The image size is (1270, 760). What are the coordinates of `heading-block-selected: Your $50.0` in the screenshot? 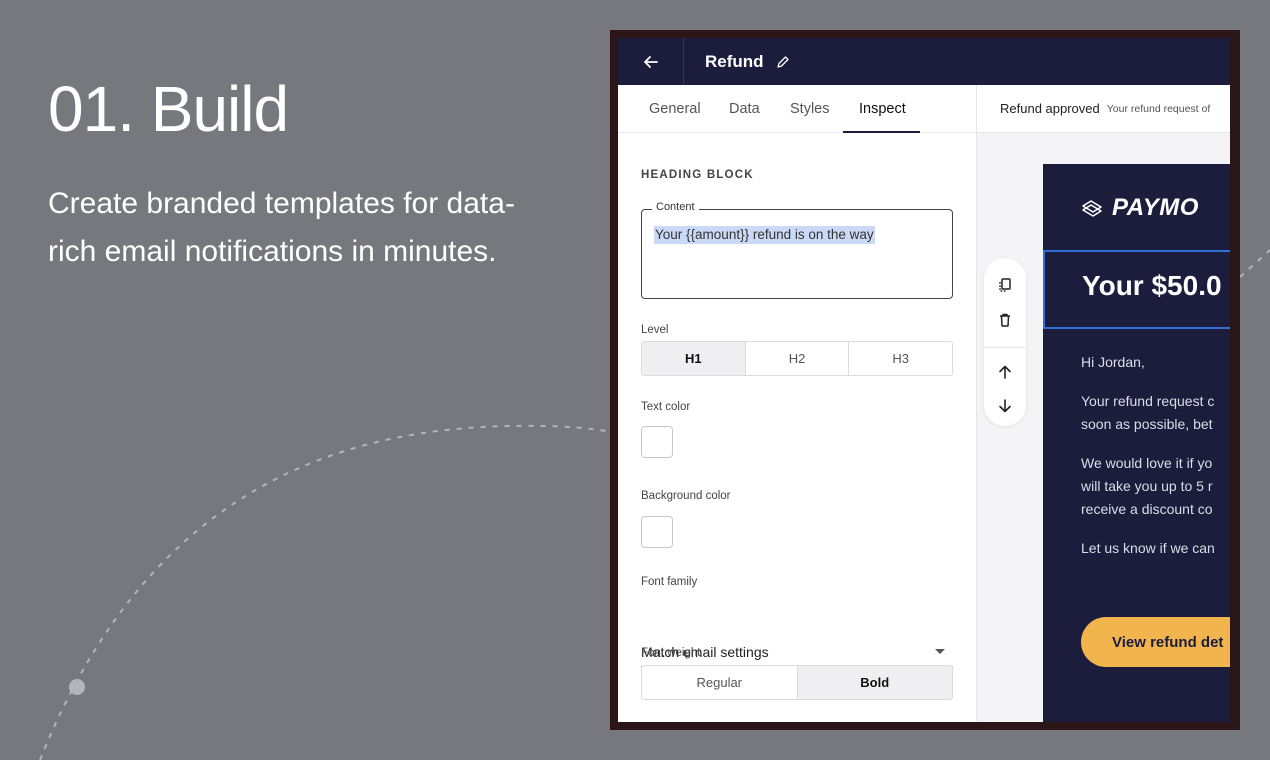 It's located at (1136, 289).